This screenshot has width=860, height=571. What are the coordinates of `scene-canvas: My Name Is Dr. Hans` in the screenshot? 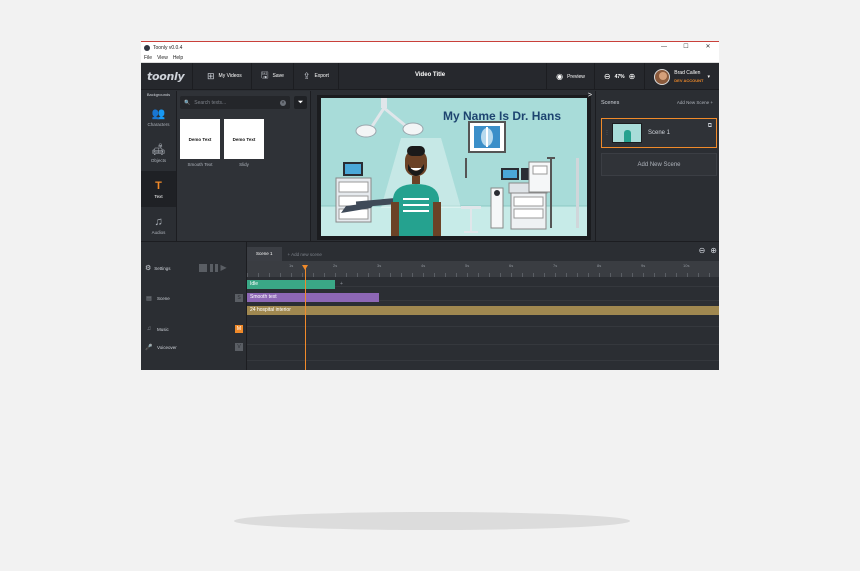 It's located at (454, 167).